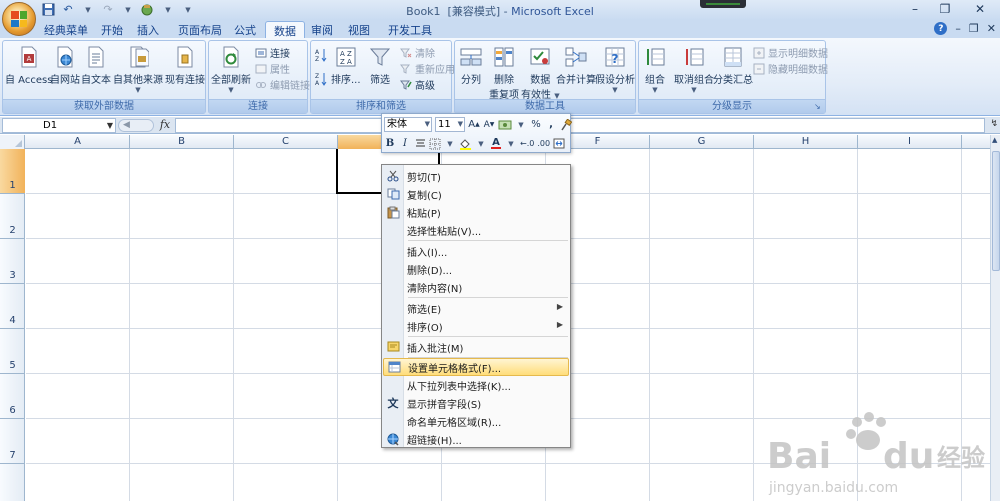 The image size is (1000, 501). What do you see at coordinates (185, 65) in the screenshot?
I see `existing-connections-button: 现有连接` at bounding box center [185, 65].